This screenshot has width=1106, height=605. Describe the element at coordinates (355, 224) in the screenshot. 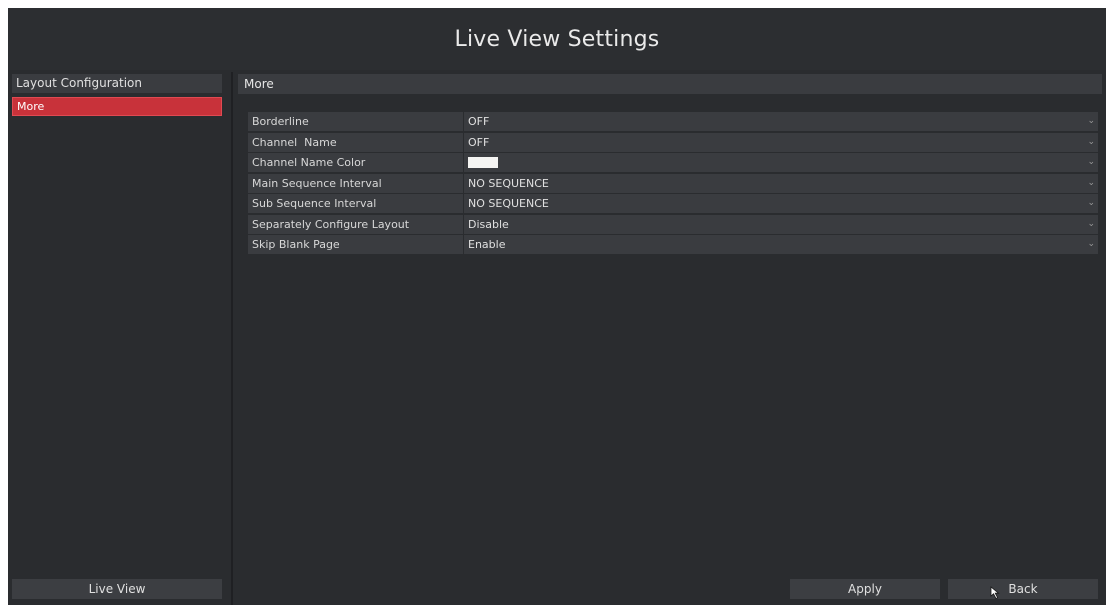

I see `setting-label: Separately Configure Layout` at that location.